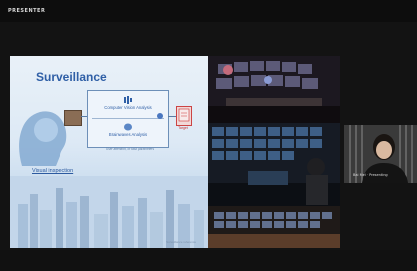  Describe the element at coordinates (172, 116) in the screenshot. I see `arrow-connector` at that location.